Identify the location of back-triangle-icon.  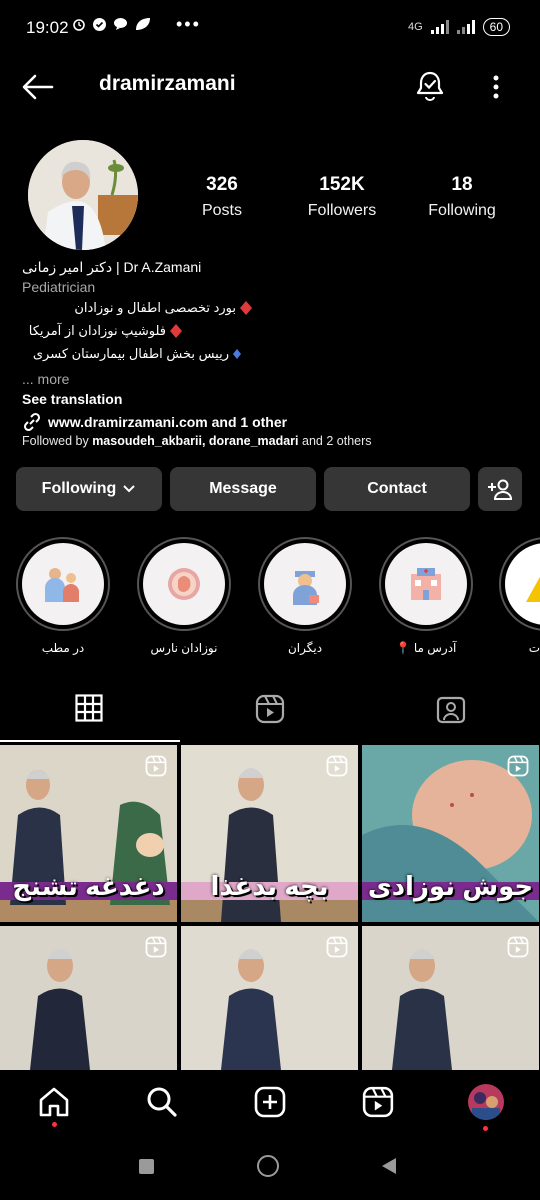
(389, 1166).